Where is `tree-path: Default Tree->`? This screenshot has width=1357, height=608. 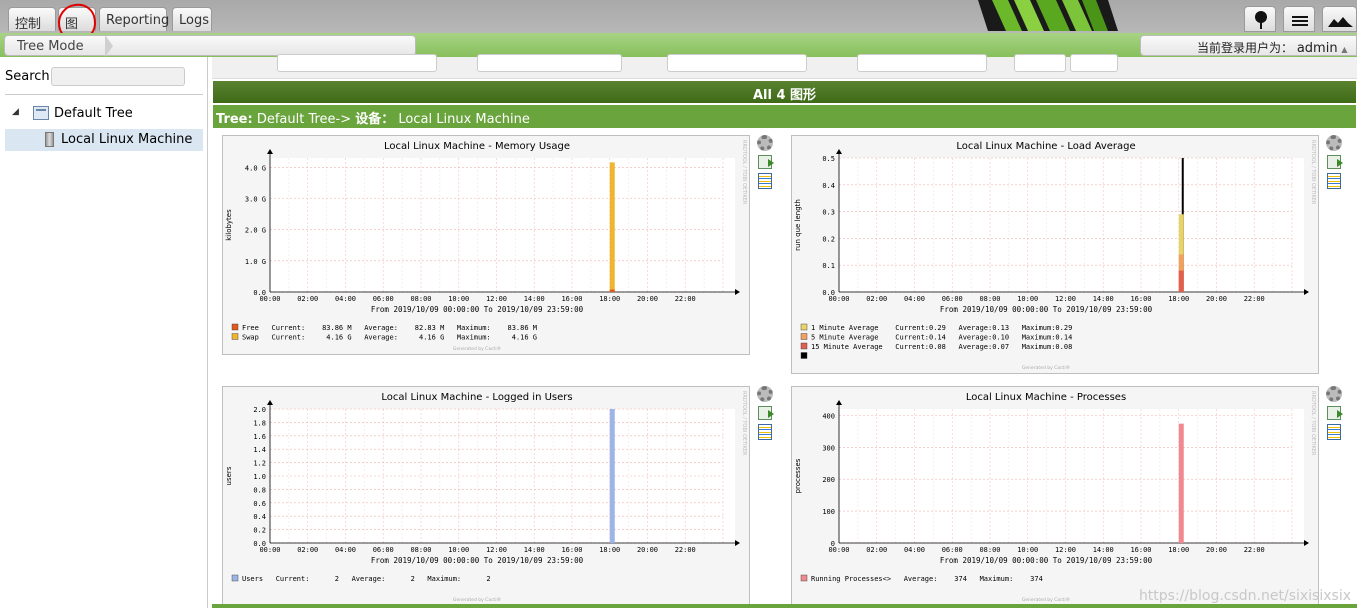 tree-path: Default Tree-> is located at coordinates (306, 119).